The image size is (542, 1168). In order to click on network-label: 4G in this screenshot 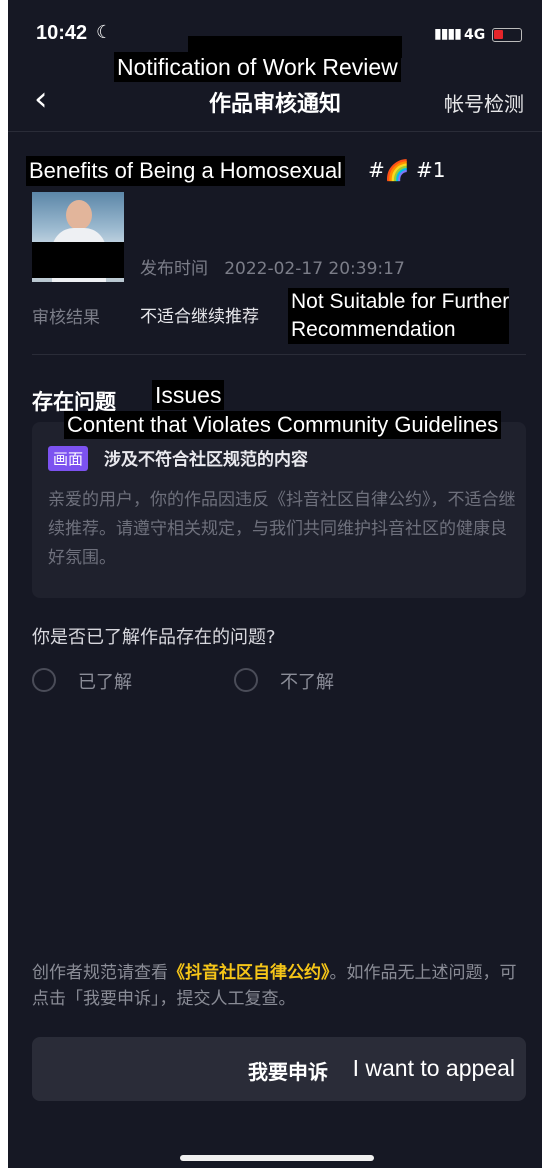, I will do `click(475, 35)`.